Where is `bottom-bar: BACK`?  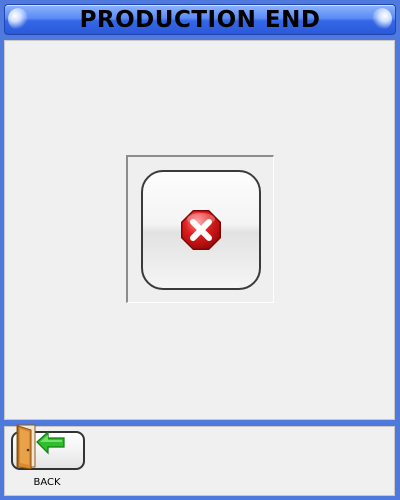
bottom-bar: BACK is located at coordinates (199, 460).